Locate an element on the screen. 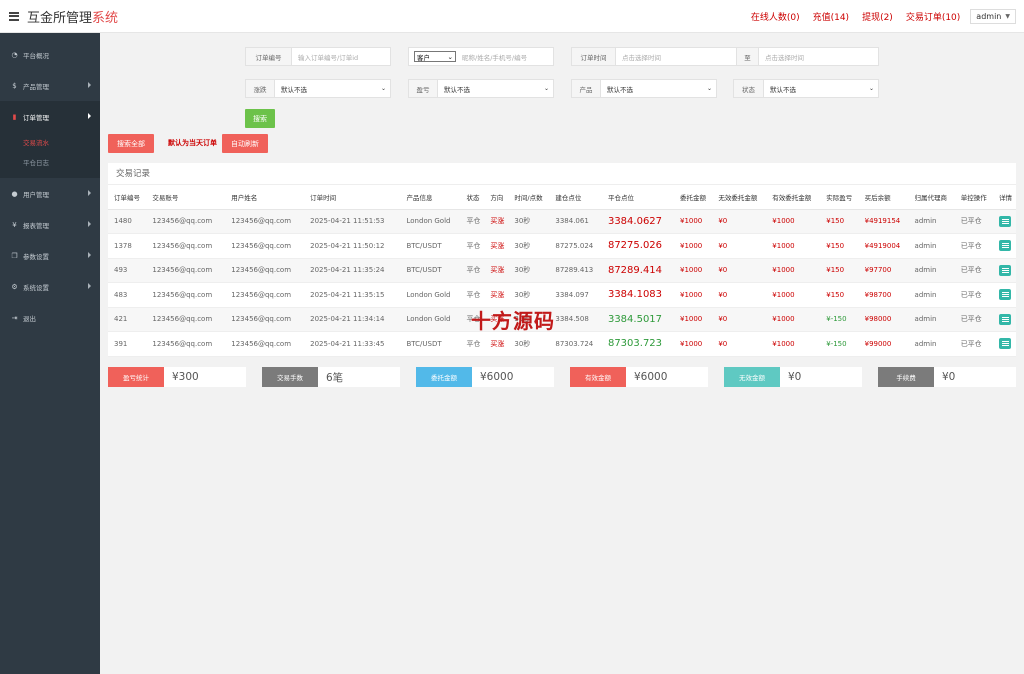 This screenshot has height=674, width=1024. dollar-icon: $ is located at coordinates (14, 85).